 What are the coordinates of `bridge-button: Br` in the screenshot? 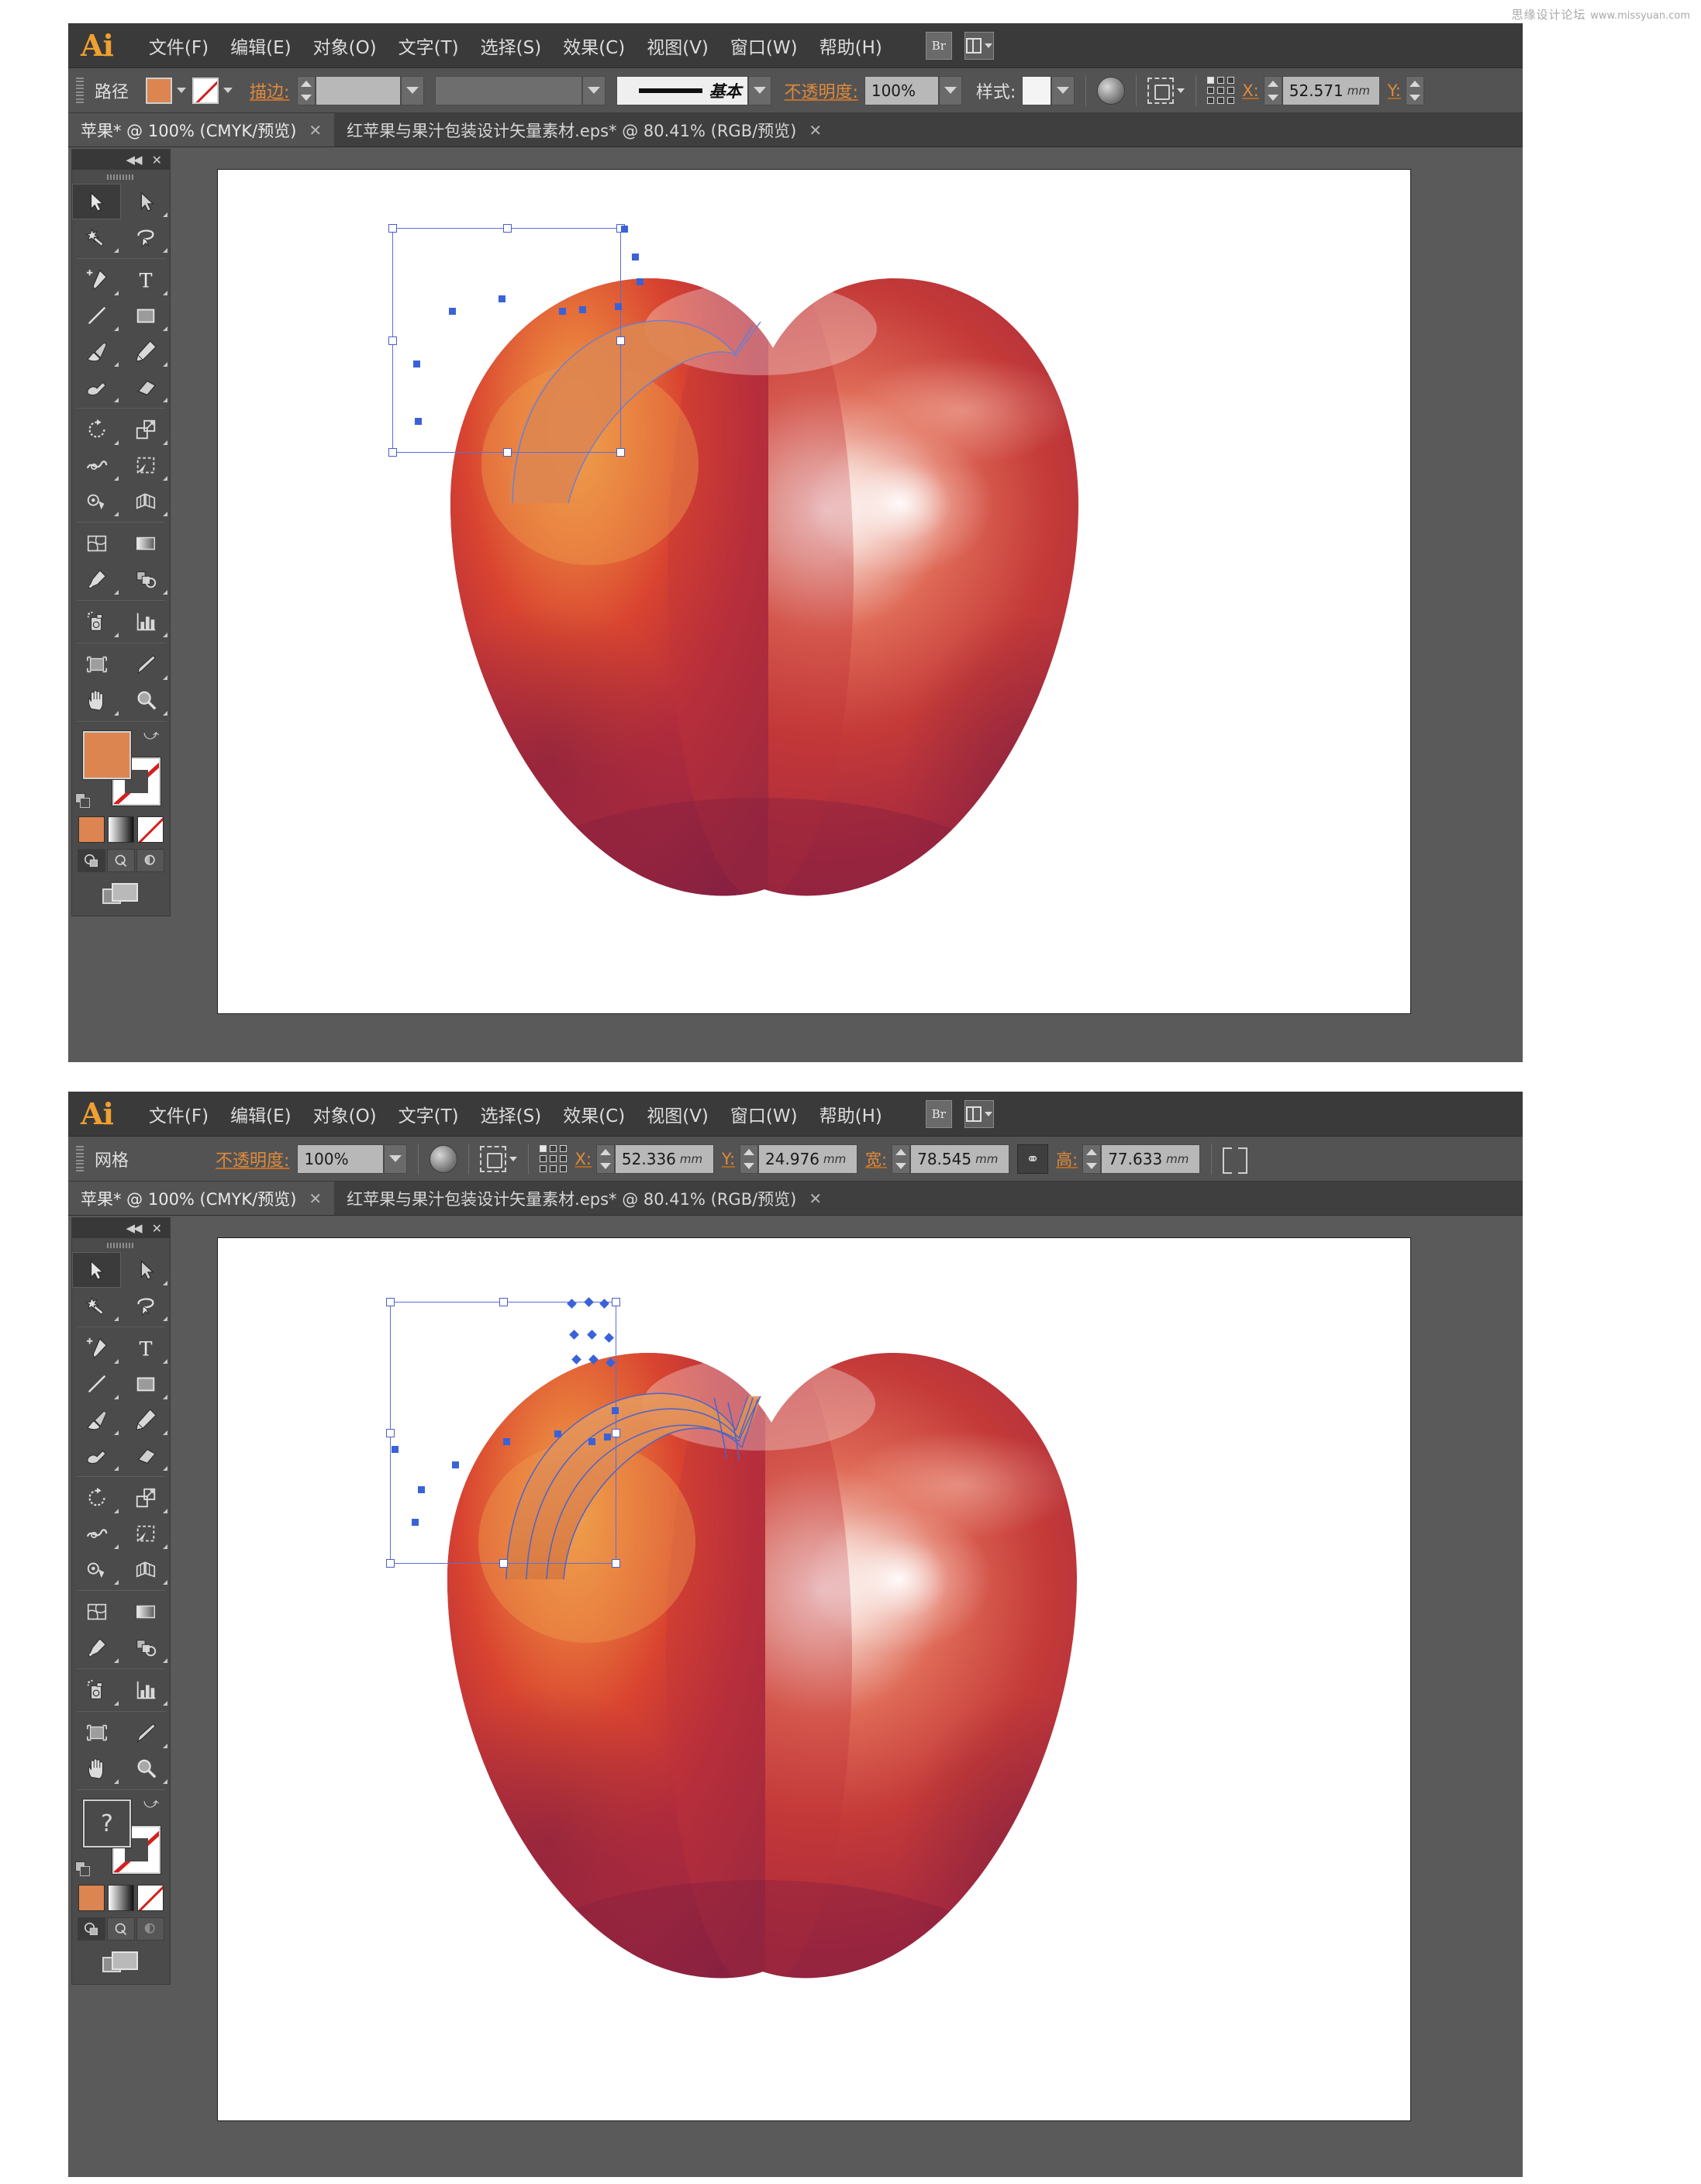 It's located at (938, 46).